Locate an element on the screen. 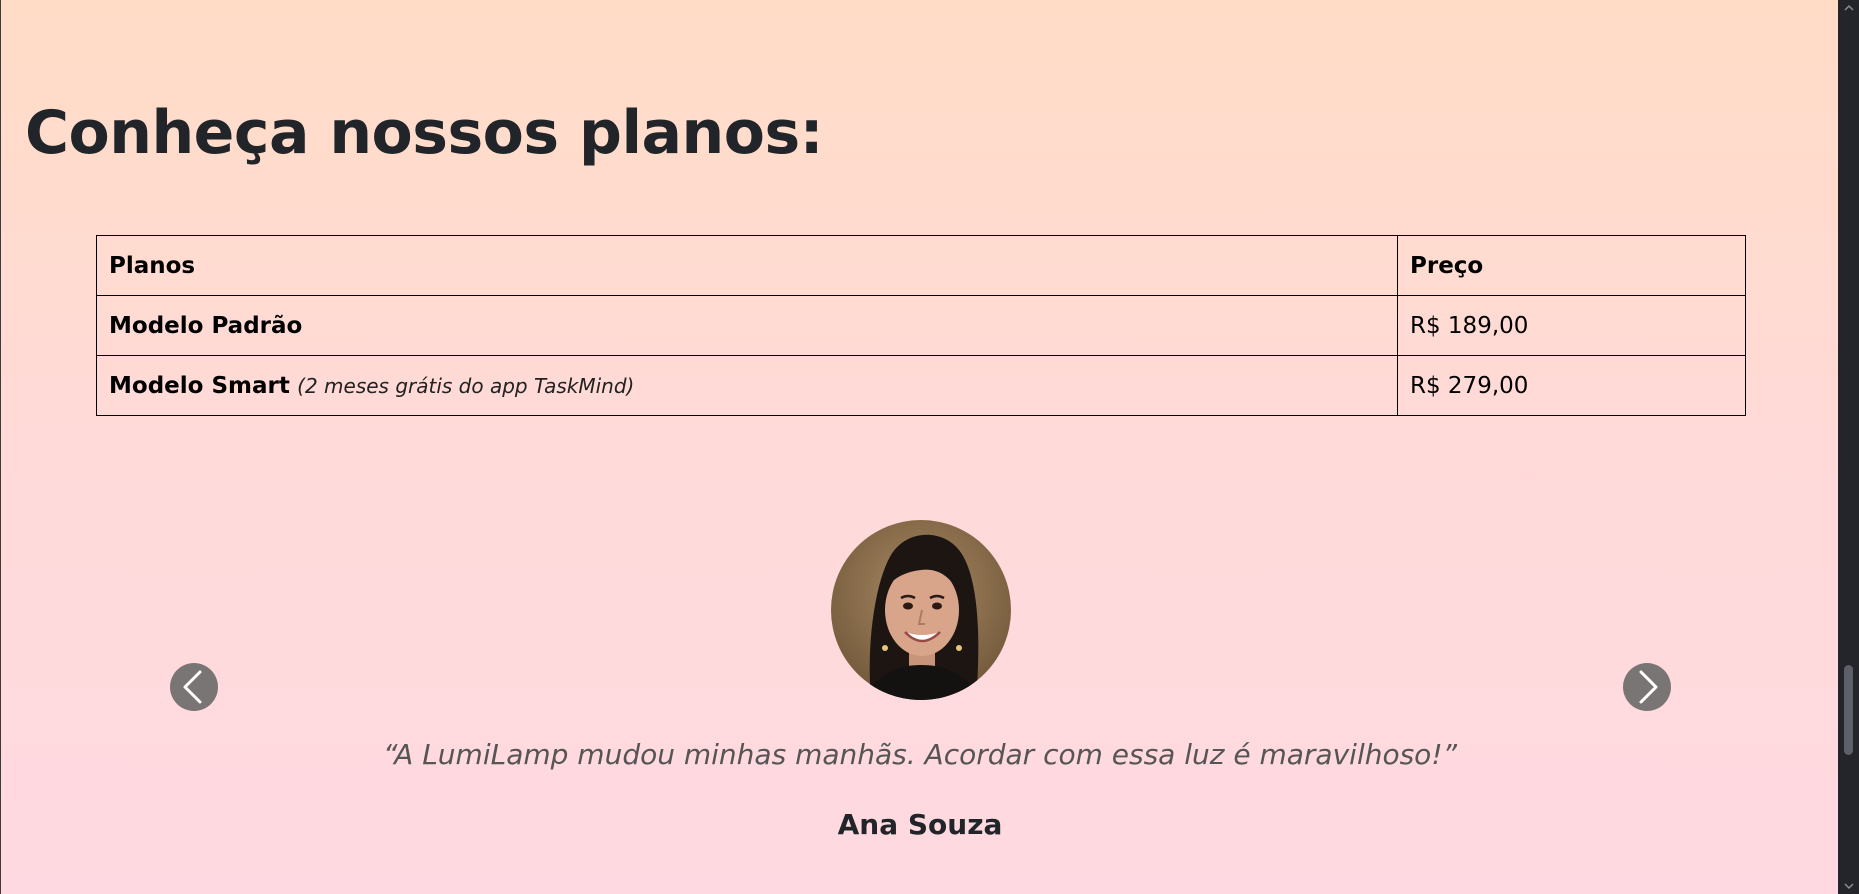  person-photo is located at coordinates (921, 610).